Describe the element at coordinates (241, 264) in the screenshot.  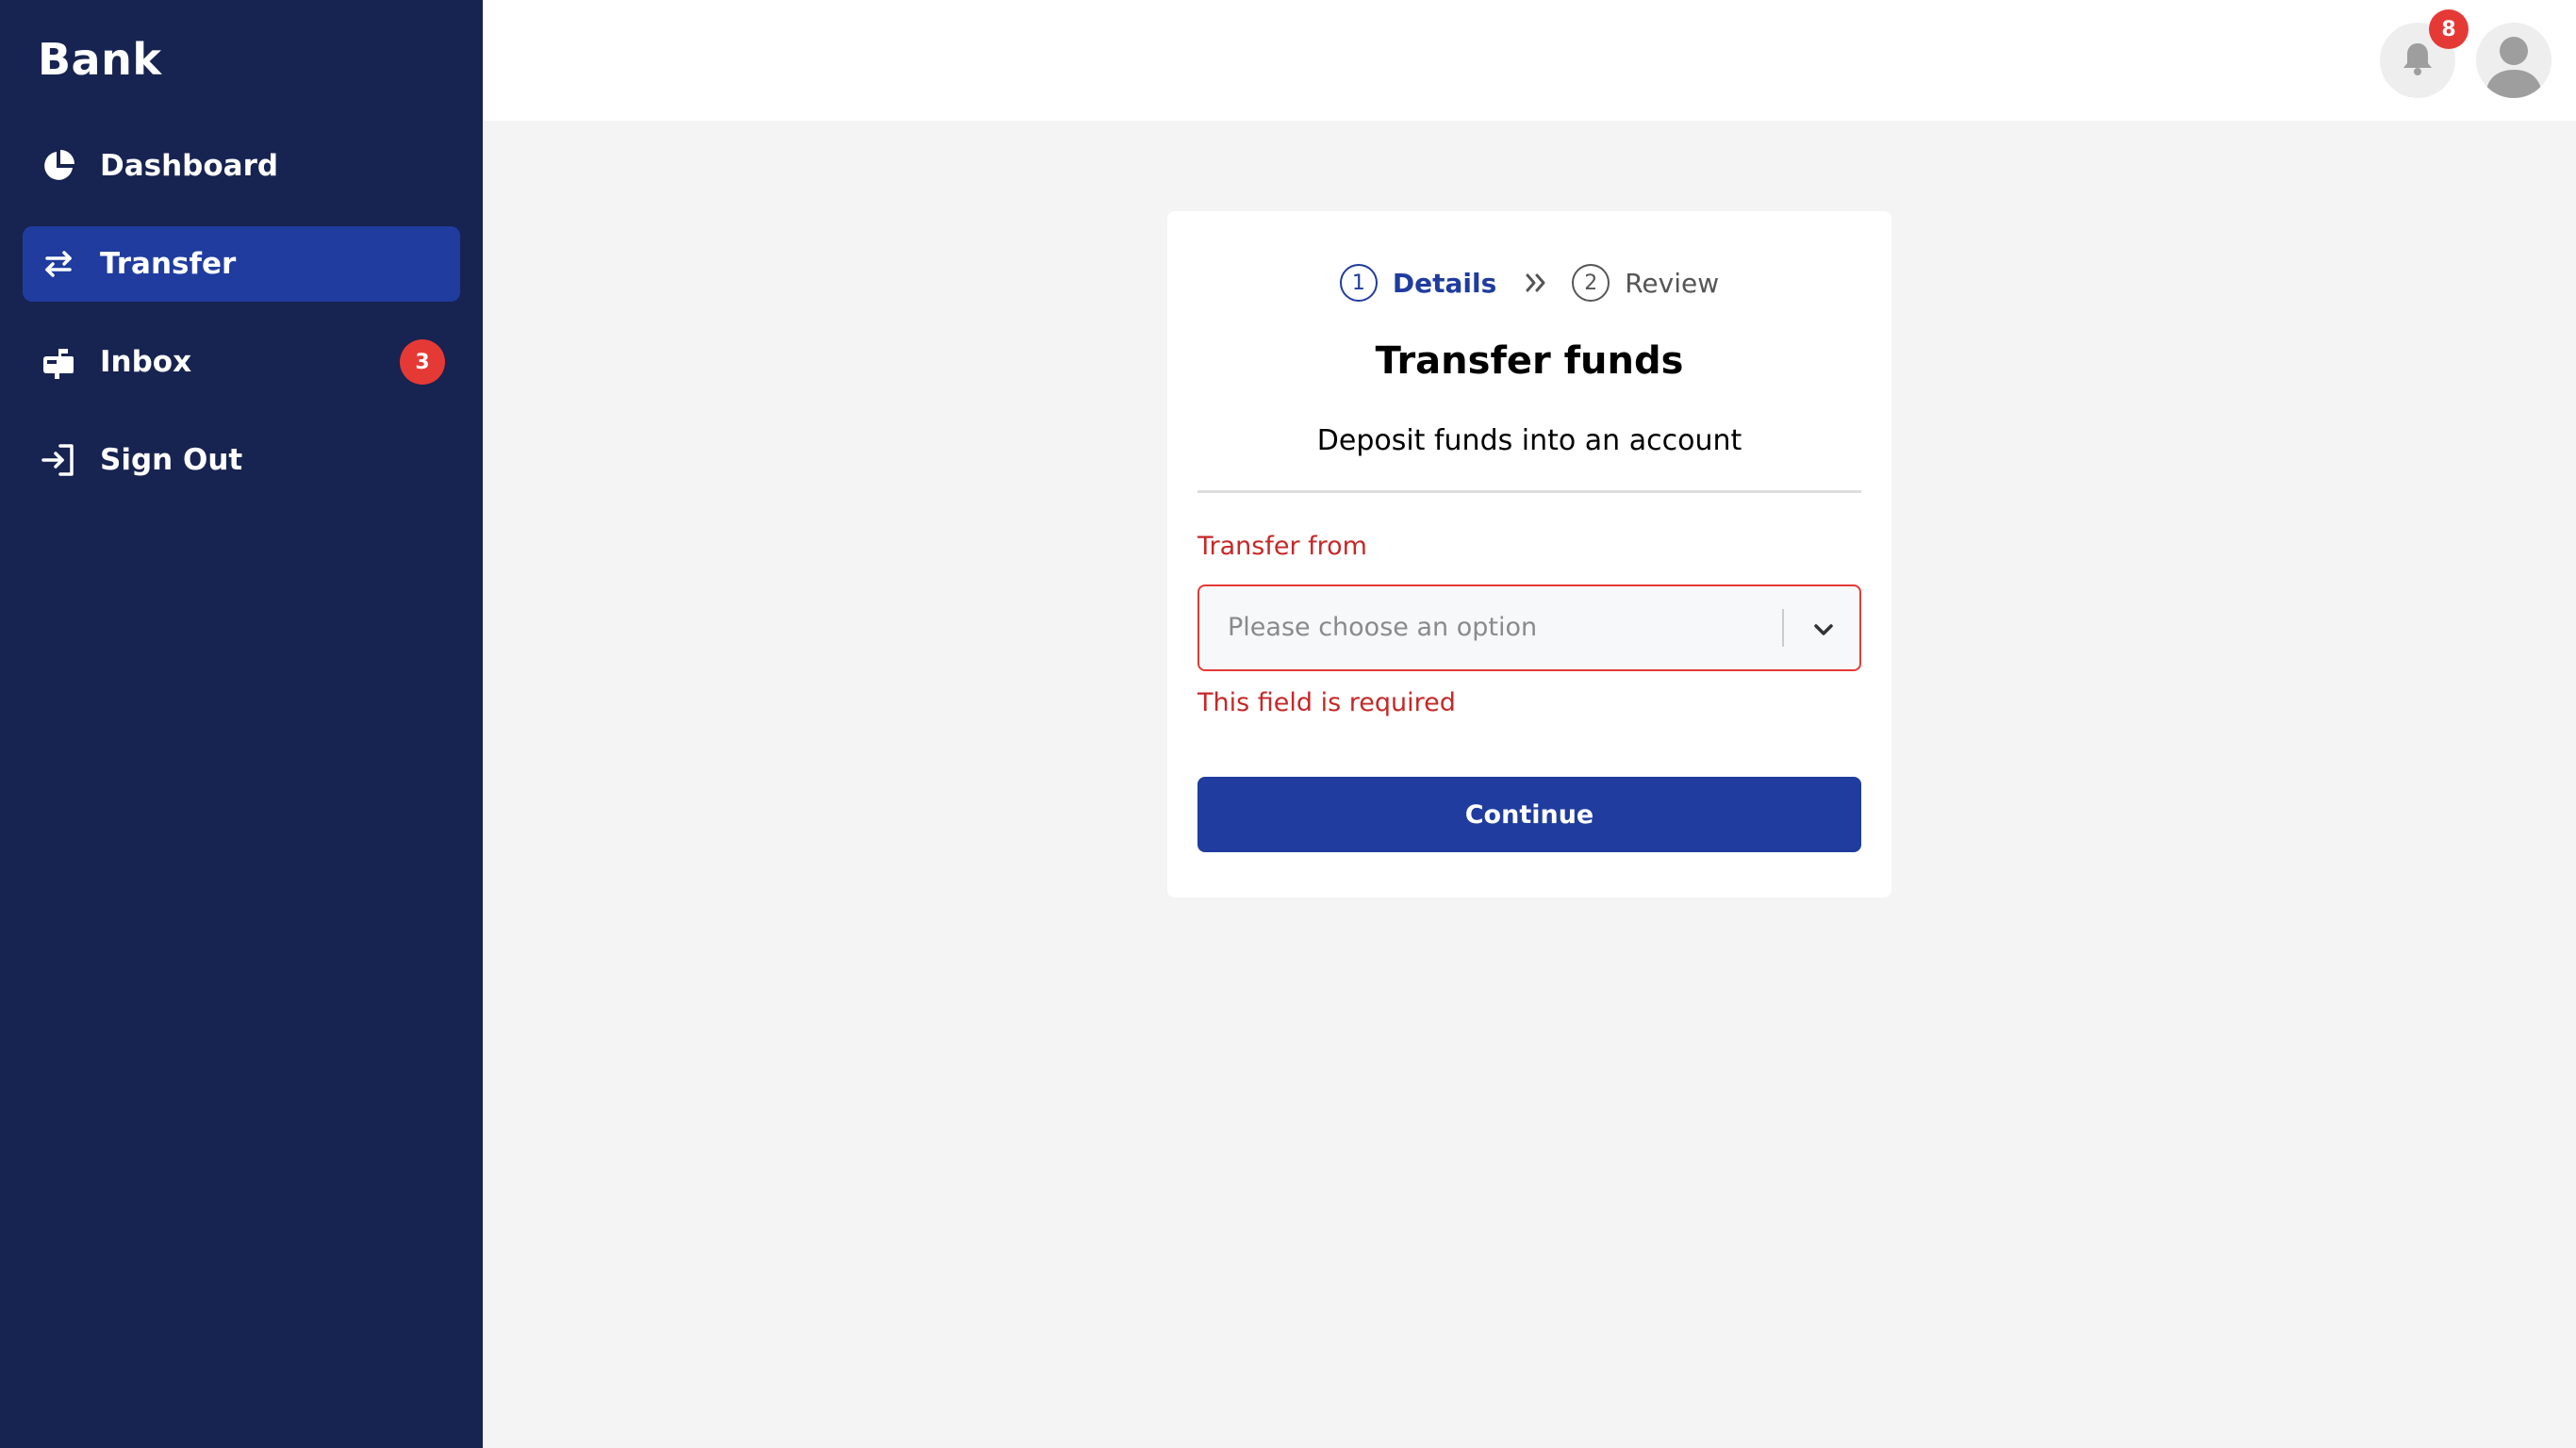
I see `sidebar-item-transfer: Transfer` at that location.